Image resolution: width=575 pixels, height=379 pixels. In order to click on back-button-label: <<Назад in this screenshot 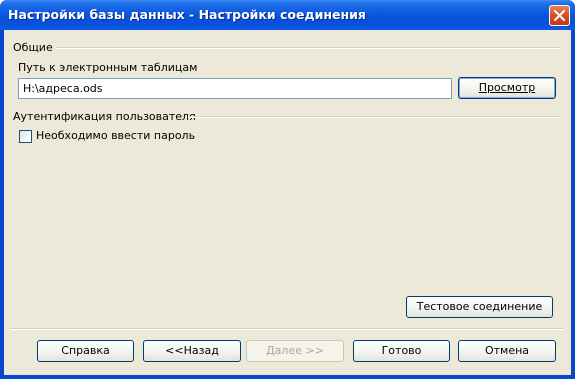, I will do `click(192, 350)`.